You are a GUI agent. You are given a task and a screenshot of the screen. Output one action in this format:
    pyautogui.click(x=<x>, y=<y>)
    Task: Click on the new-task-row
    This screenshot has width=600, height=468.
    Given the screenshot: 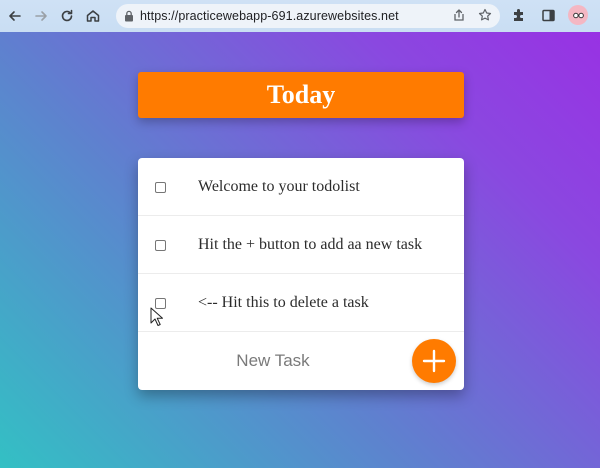 What is the action you would take?
    pyautogui.click(x=301, y=361)
    